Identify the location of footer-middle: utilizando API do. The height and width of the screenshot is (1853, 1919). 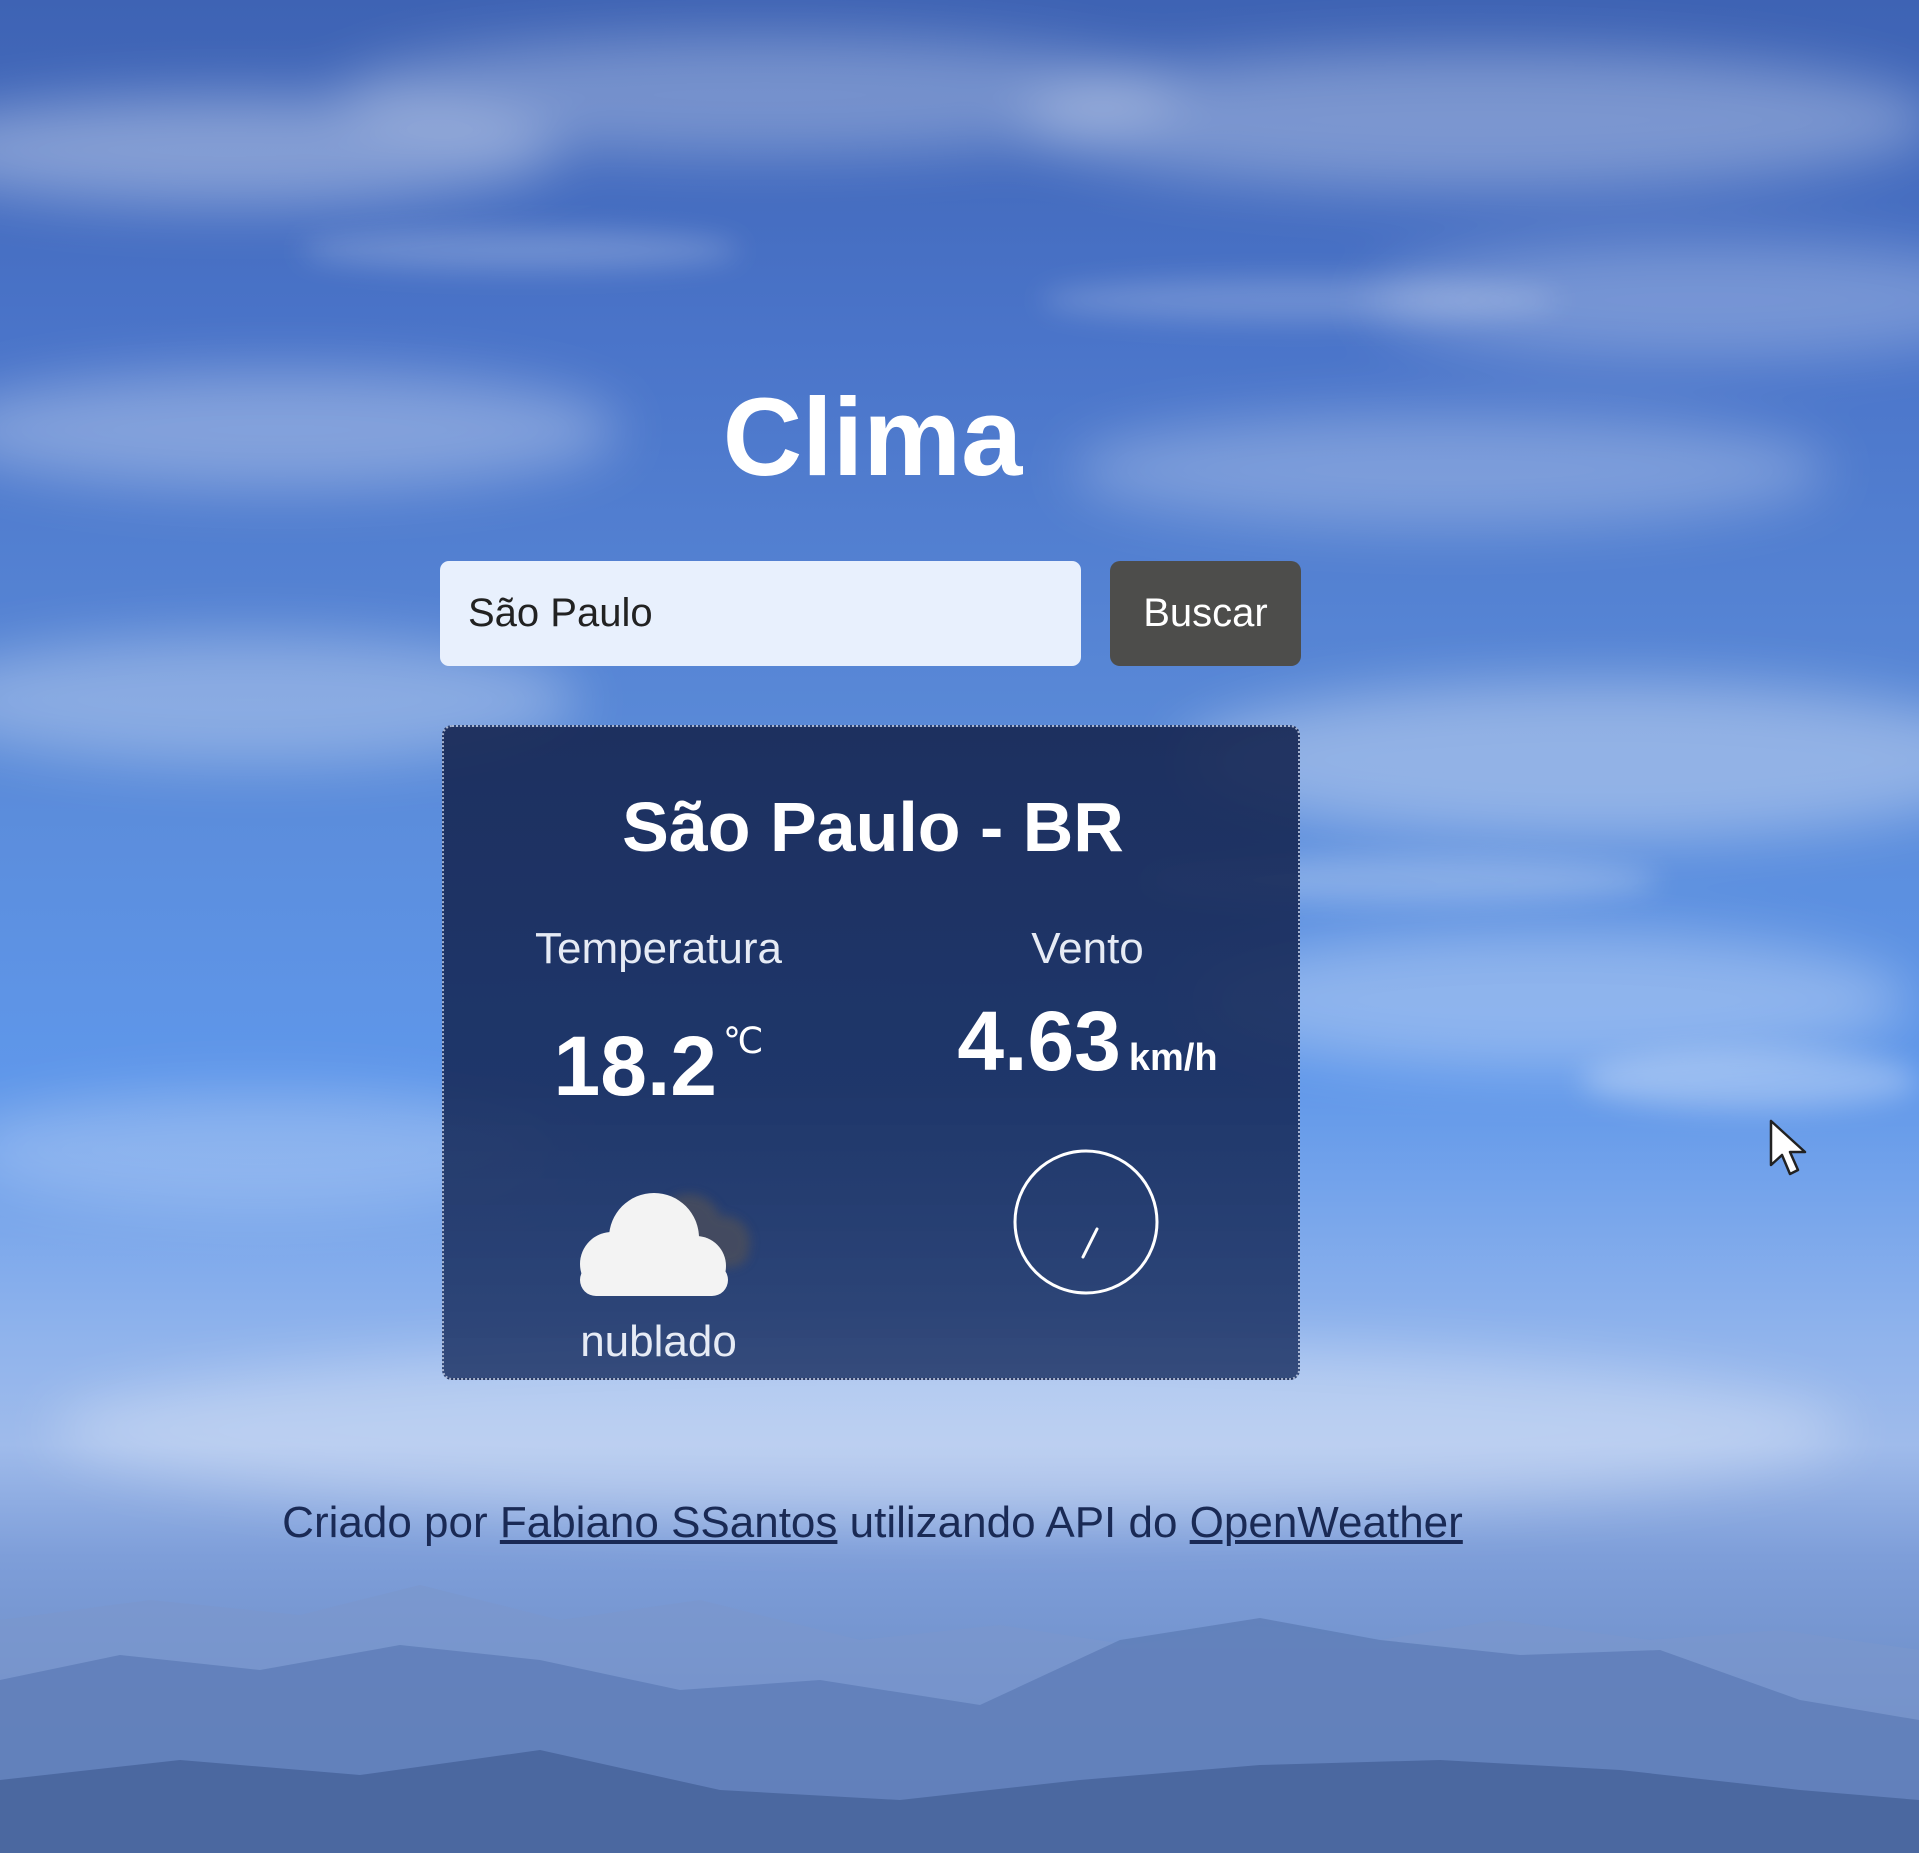
(1013, 1522).